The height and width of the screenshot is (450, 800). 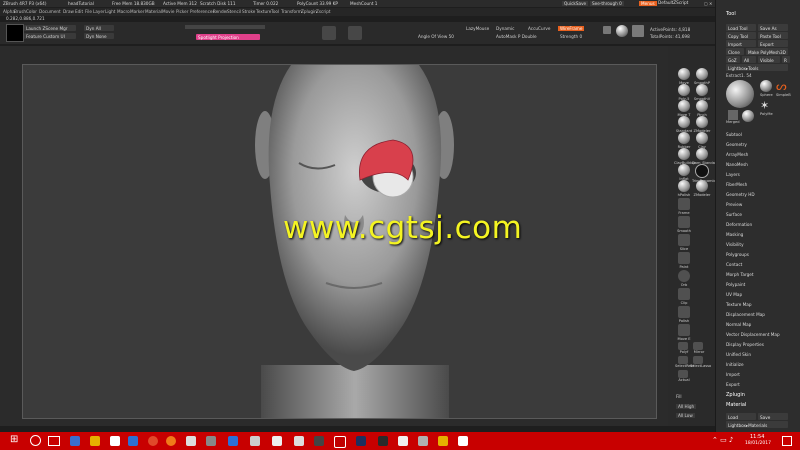 What do you see at coordinates (741, 27) in the screenshot?
I see `load-tool-button: Load Tool` at bounding box center [741, 27].